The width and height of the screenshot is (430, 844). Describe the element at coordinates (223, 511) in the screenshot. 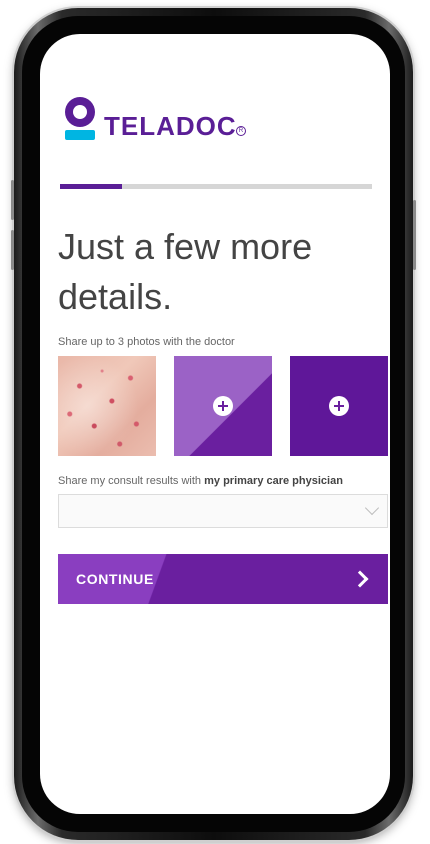

I see `physician-select` at that location.